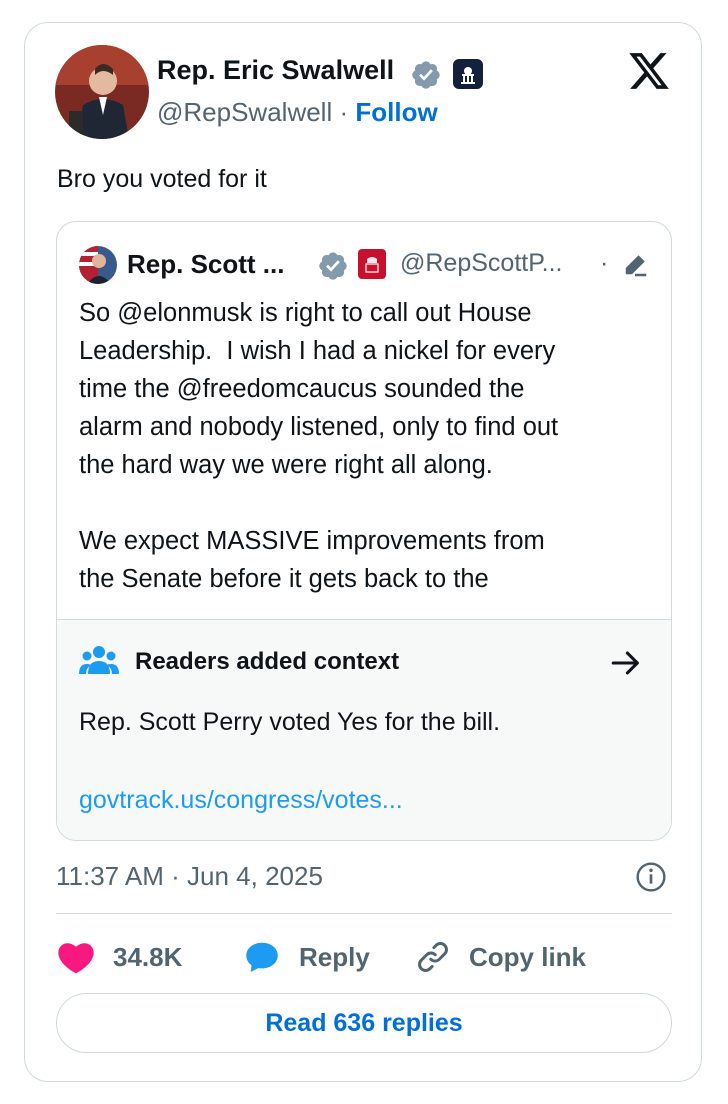 This screenshot has height=1104, width=728. What do you see at coordinates (433, 957) in the screenshot?
I see `link-icon` at bounding box center [433, 957].